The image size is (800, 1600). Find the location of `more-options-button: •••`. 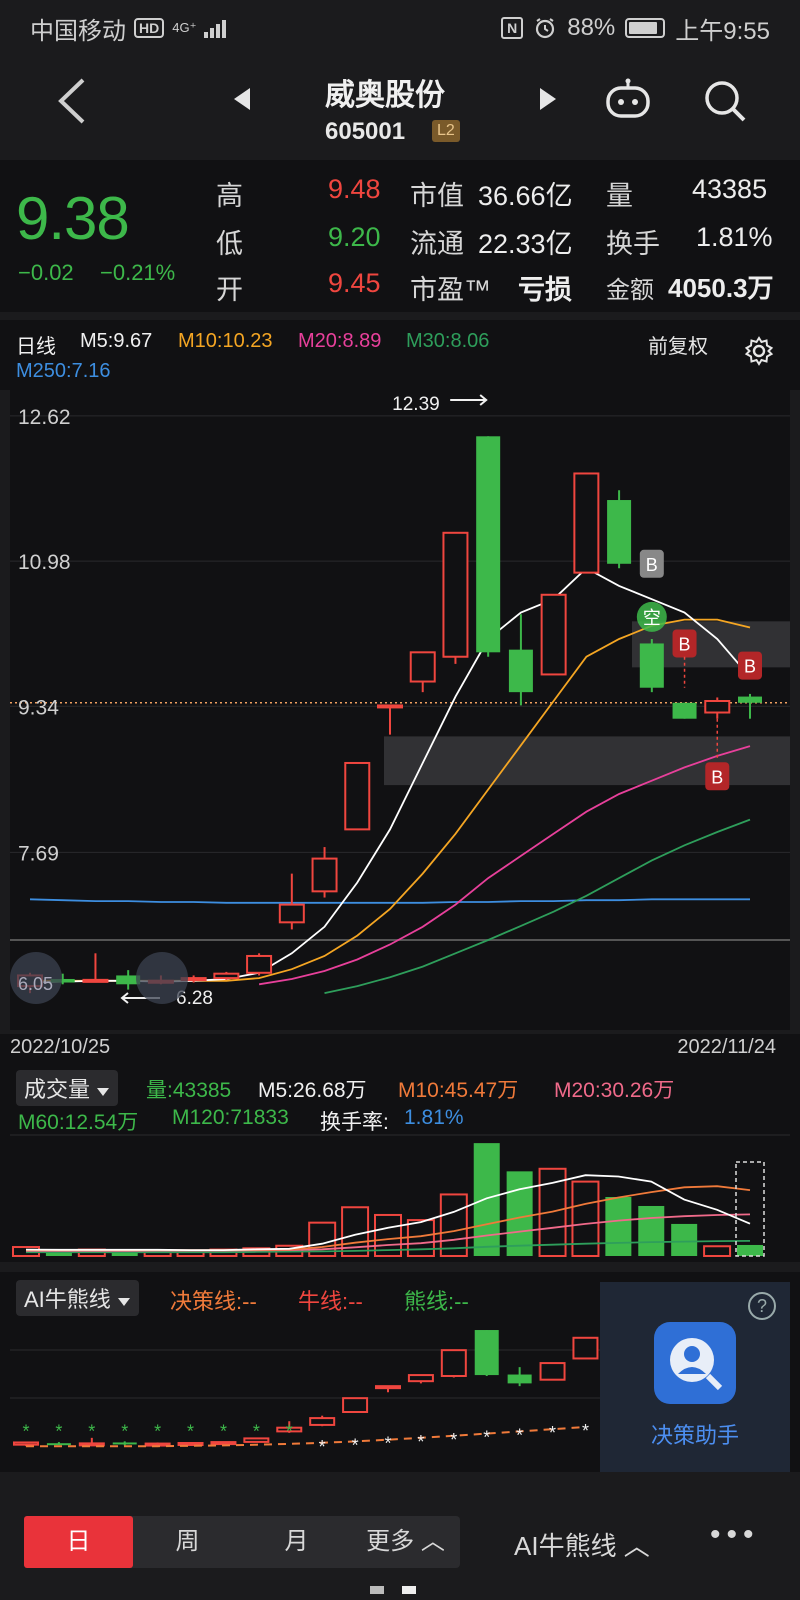

more-options-button: ••• is located at coordinates (735, 1535).